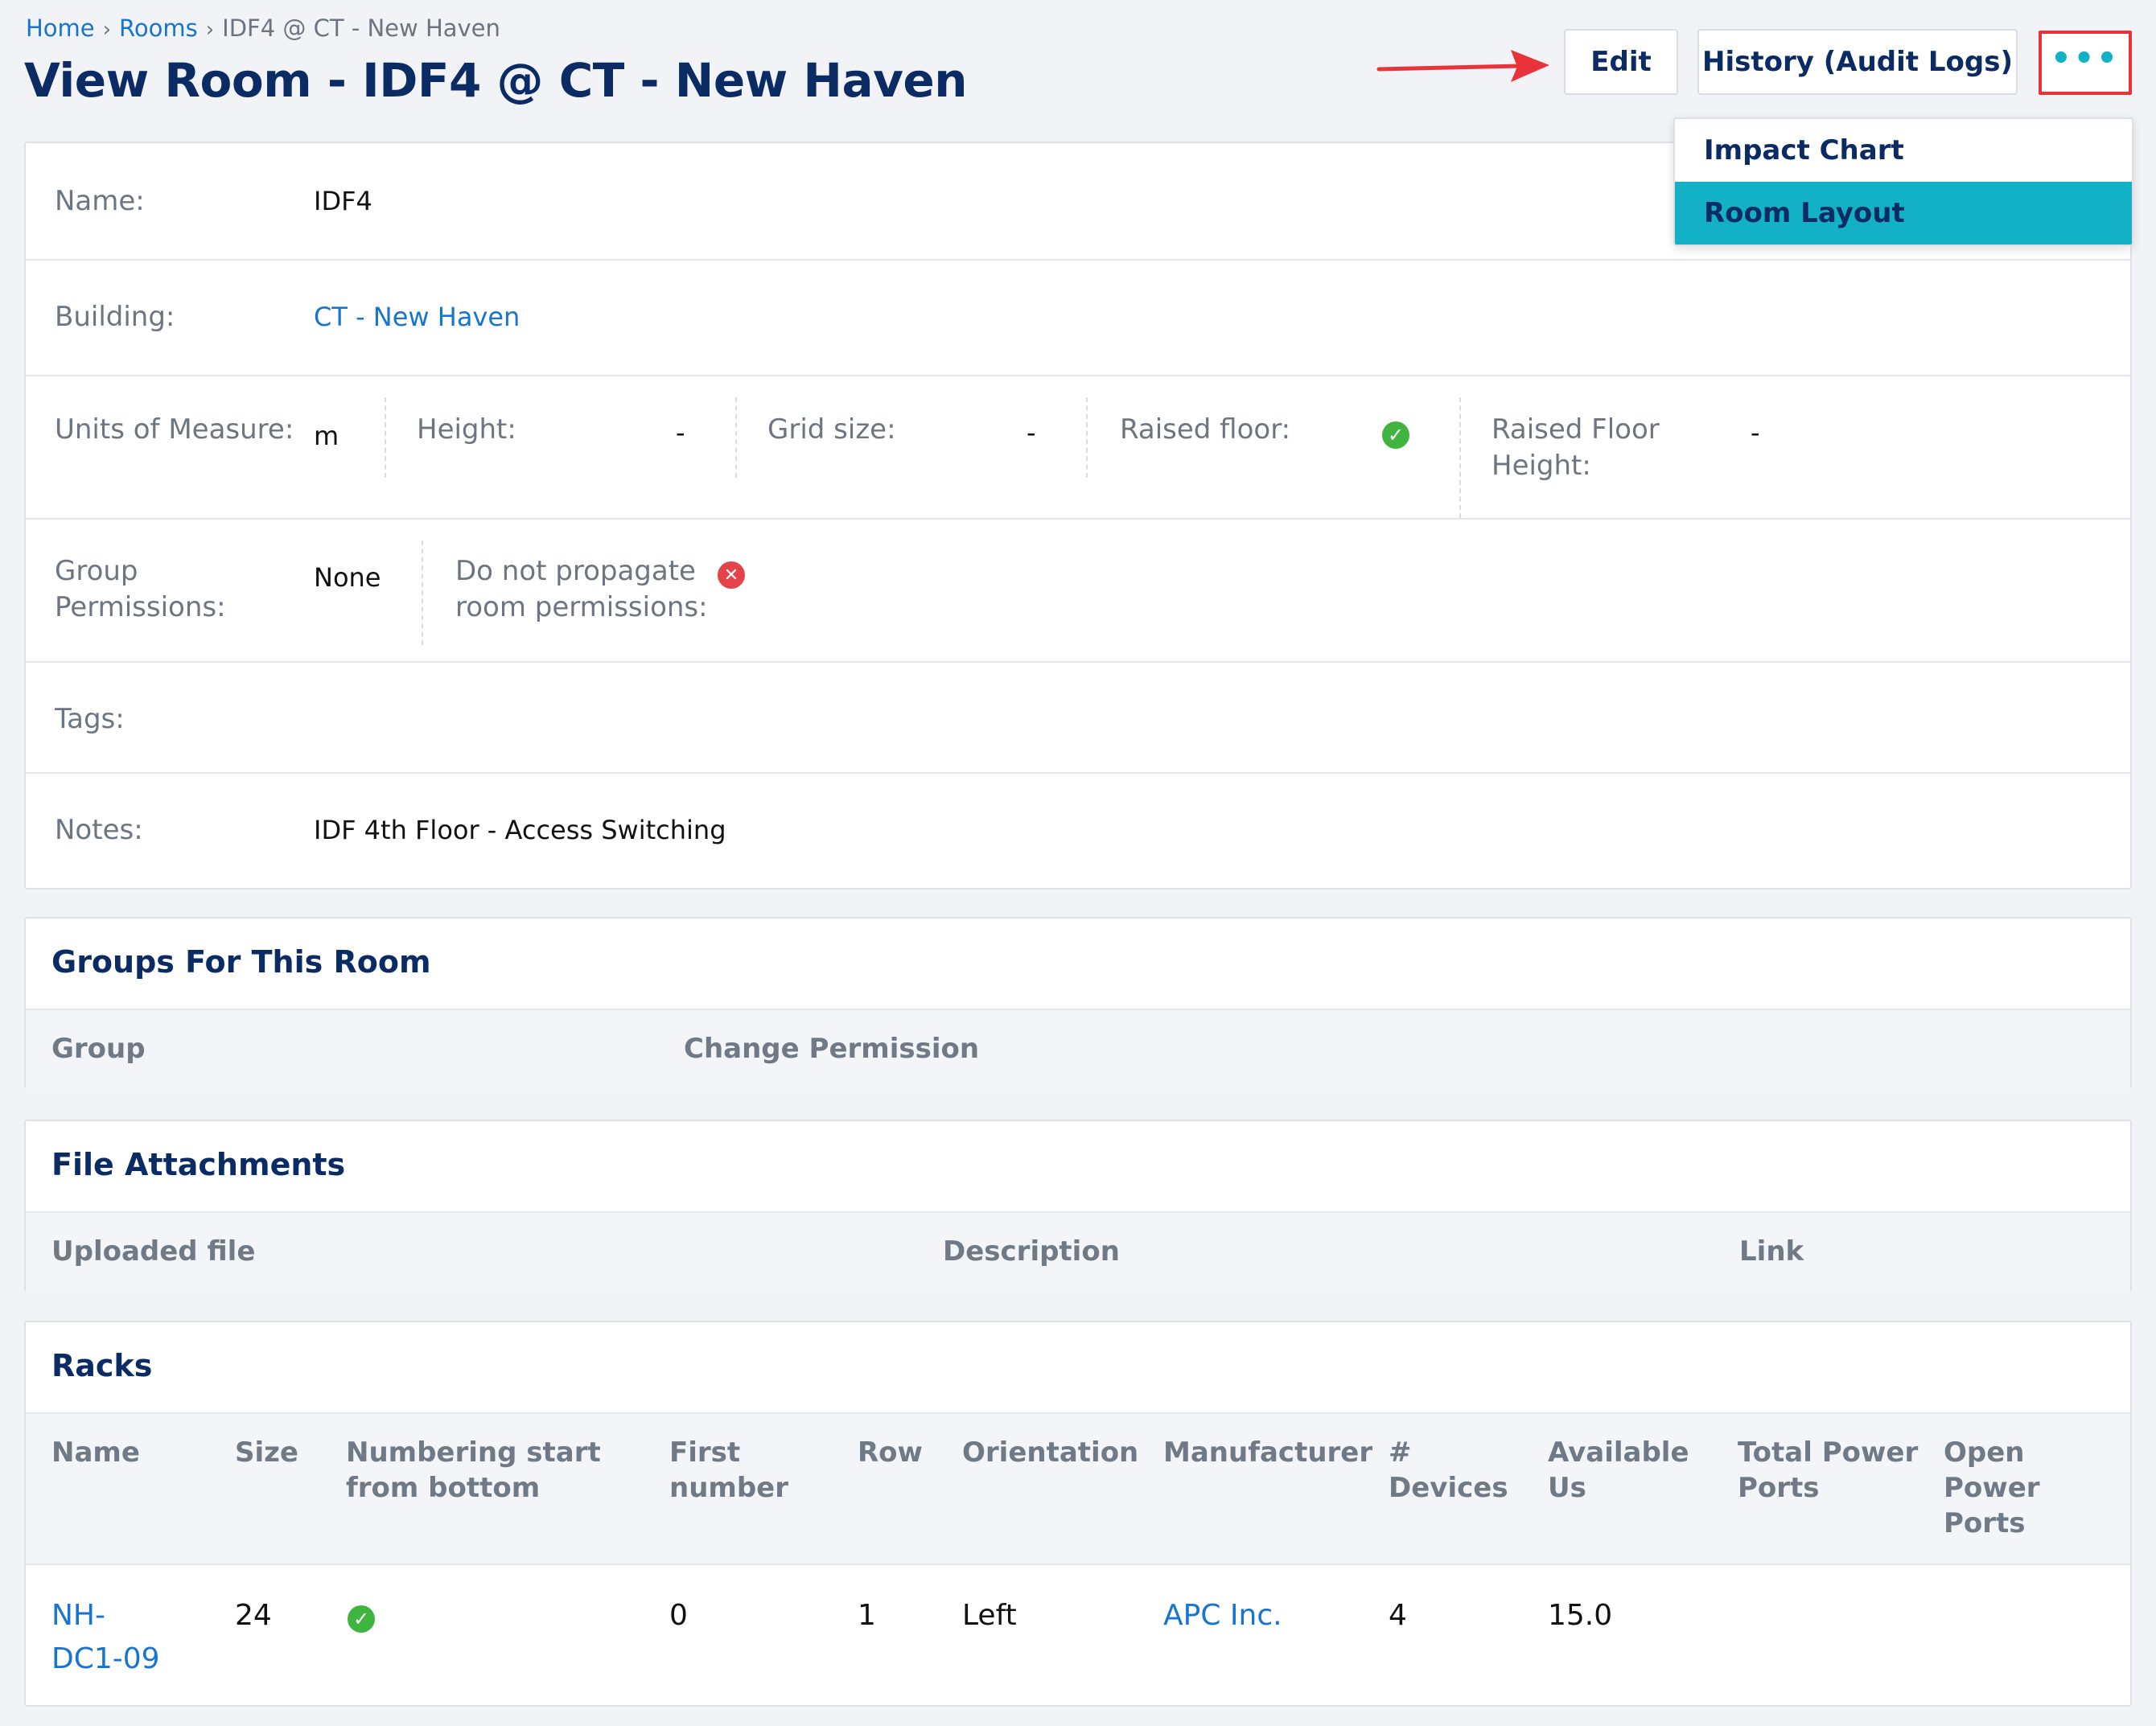 This screenshot has width=2156, height=1726. What do you see at coordinates (1448, 1488) in the screenshot?
I see `column-header-devices-line2: Devices` at bounding box center [1448, 1488].